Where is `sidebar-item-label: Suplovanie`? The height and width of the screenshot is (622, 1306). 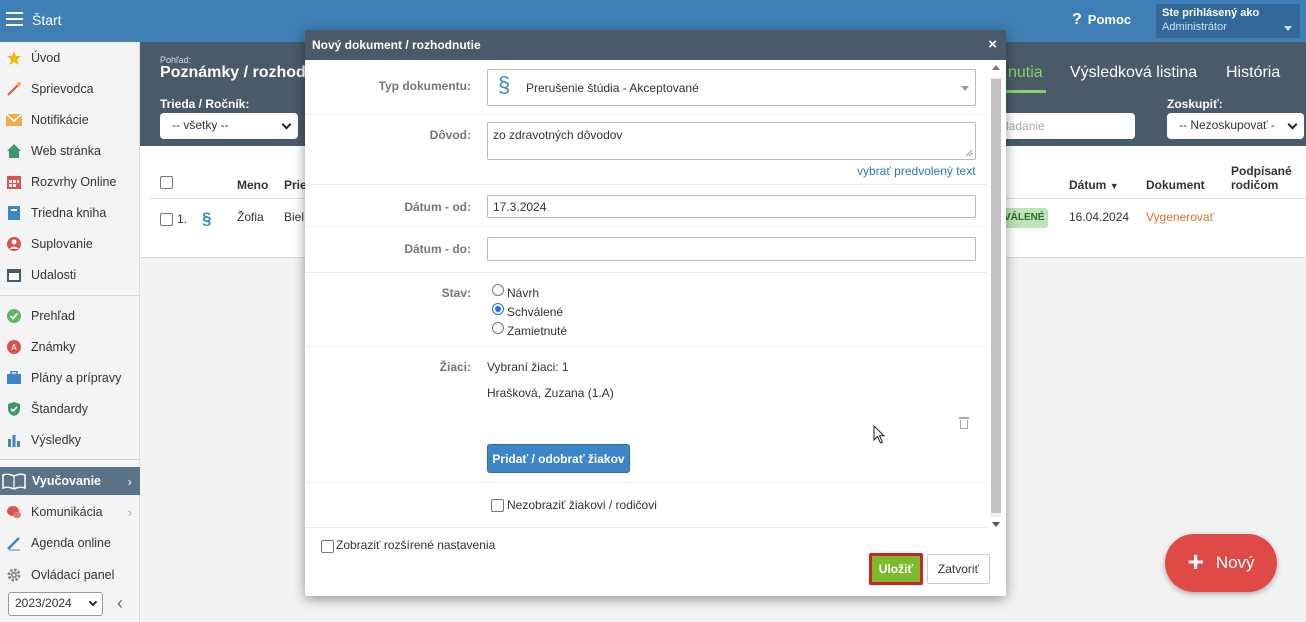 sidebar-item-label: Suplovanie is located at coordinates (62, 244).